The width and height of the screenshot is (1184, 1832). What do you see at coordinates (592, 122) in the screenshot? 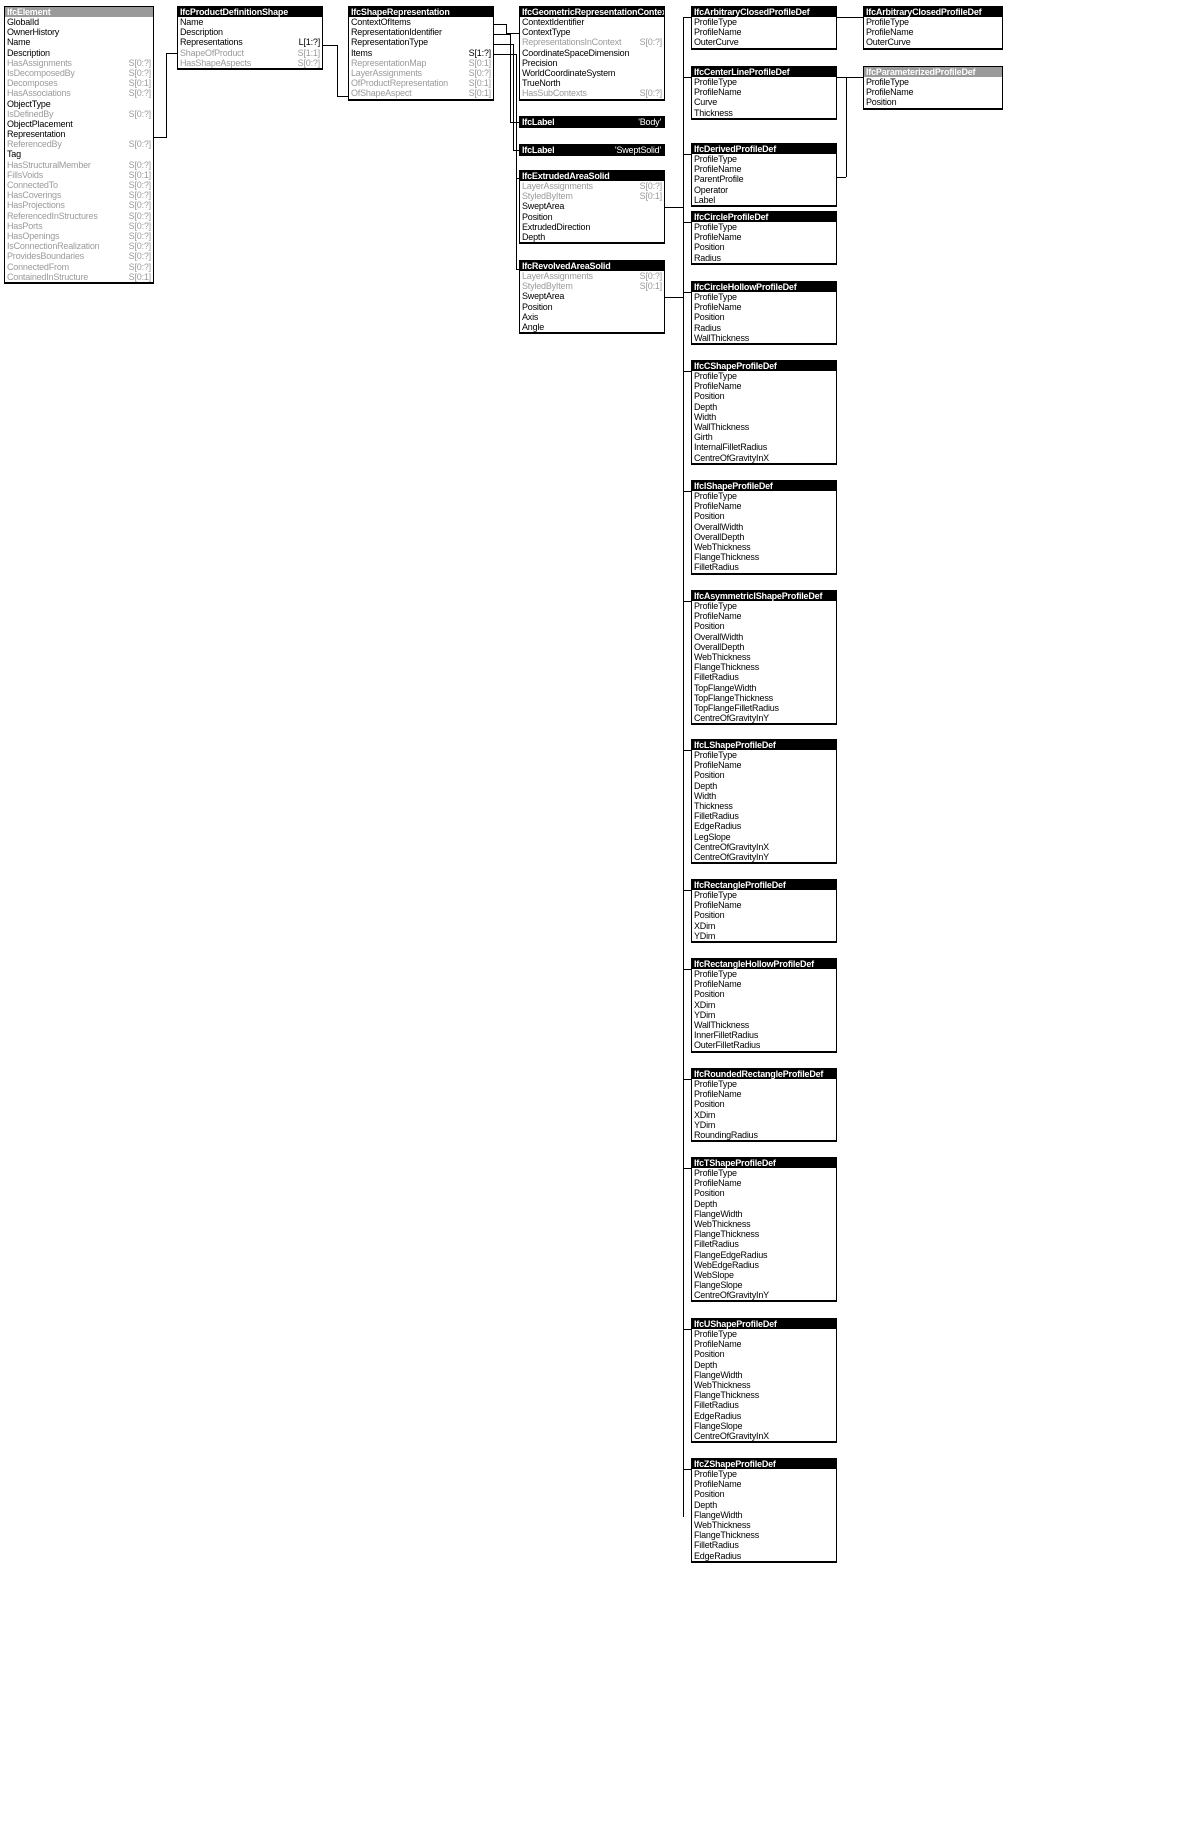
I see `value-box-ifc-label-body: IfcLabel 'Body'` at bounding box center [592, 122].